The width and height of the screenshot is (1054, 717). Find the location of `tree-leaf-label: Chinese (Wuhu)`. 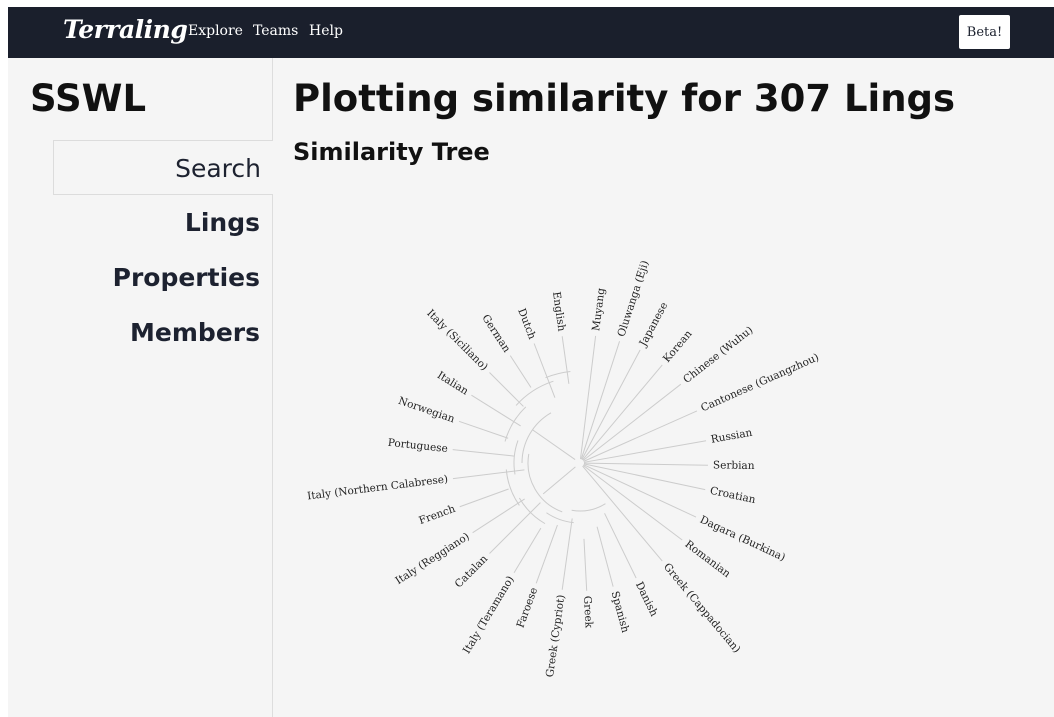

tree-leaf-label: Chinese (Wuhu) is located at coordinates (718, 355).